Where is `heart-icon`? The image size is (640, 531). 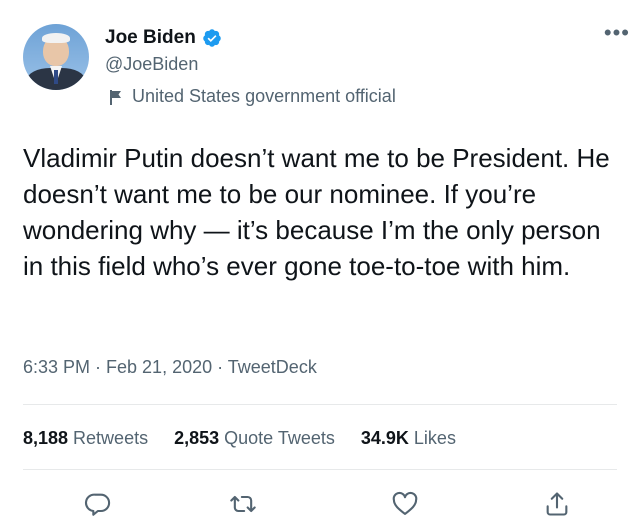 heart-icon is located at coordinates (405, 504).